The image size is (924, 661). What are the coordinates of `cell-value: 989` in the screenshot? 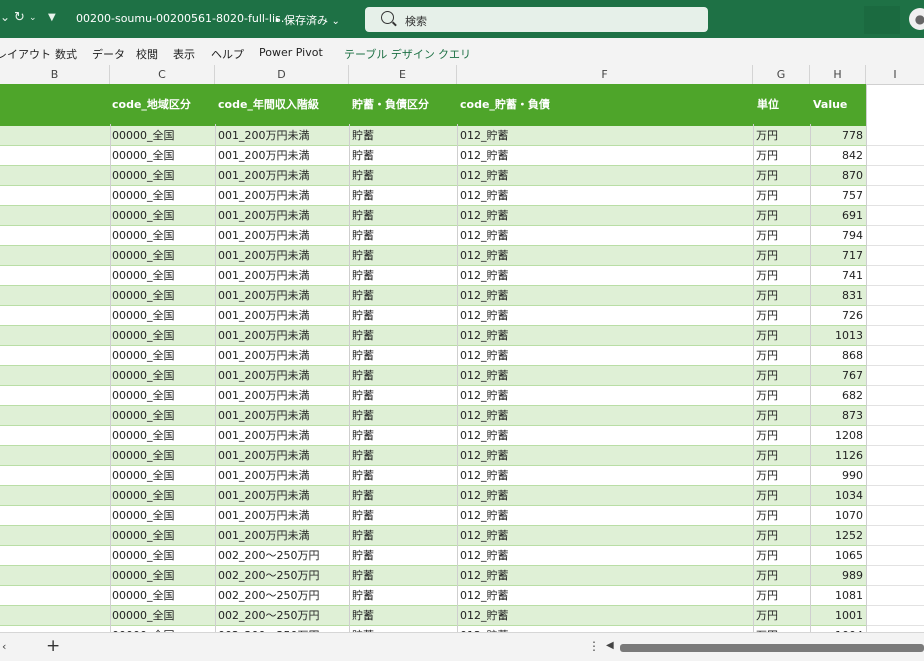 It's located at (837, 576).